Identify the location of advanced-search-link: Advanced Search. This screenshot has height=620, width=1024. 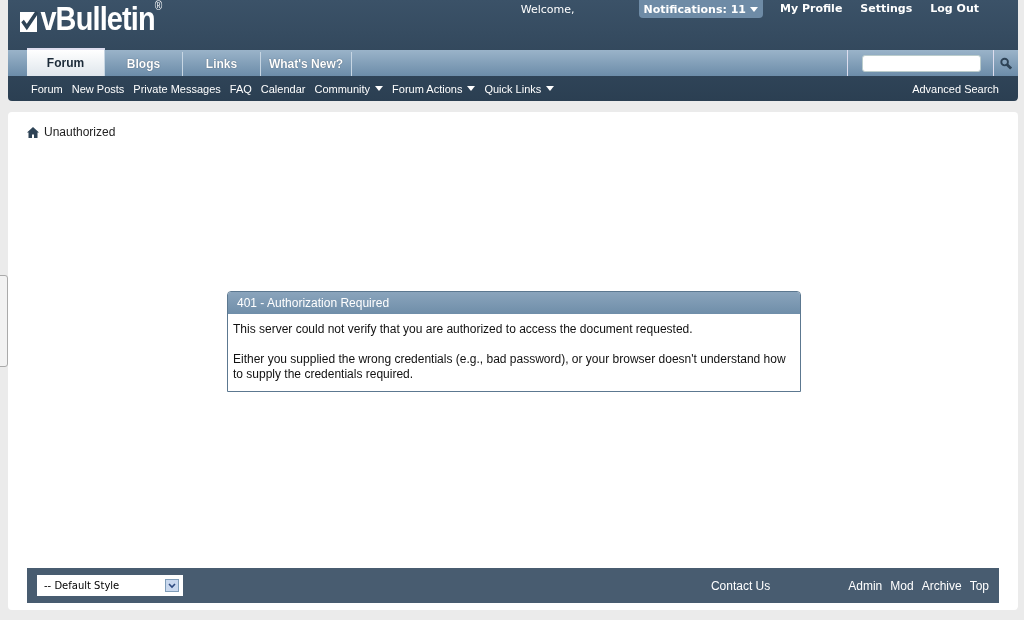
(955, 88).